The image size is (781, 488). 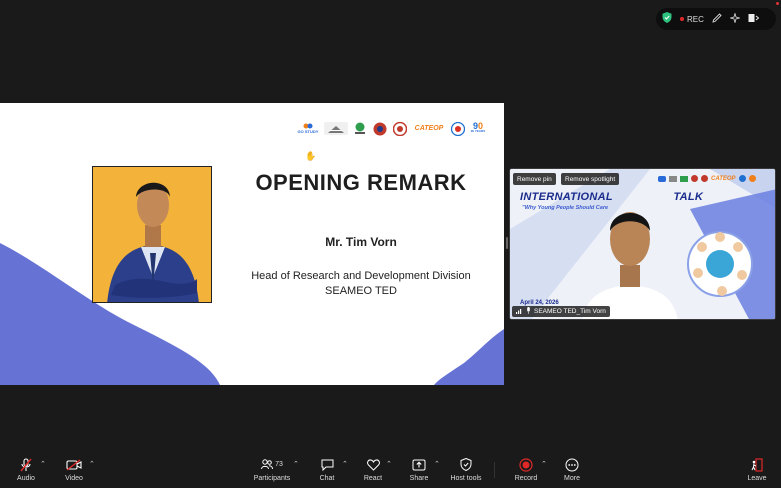 What do you see at coordinates (528, 311) in the screenshot?
I see `microphone-icon` at bounding box center [528, 311].